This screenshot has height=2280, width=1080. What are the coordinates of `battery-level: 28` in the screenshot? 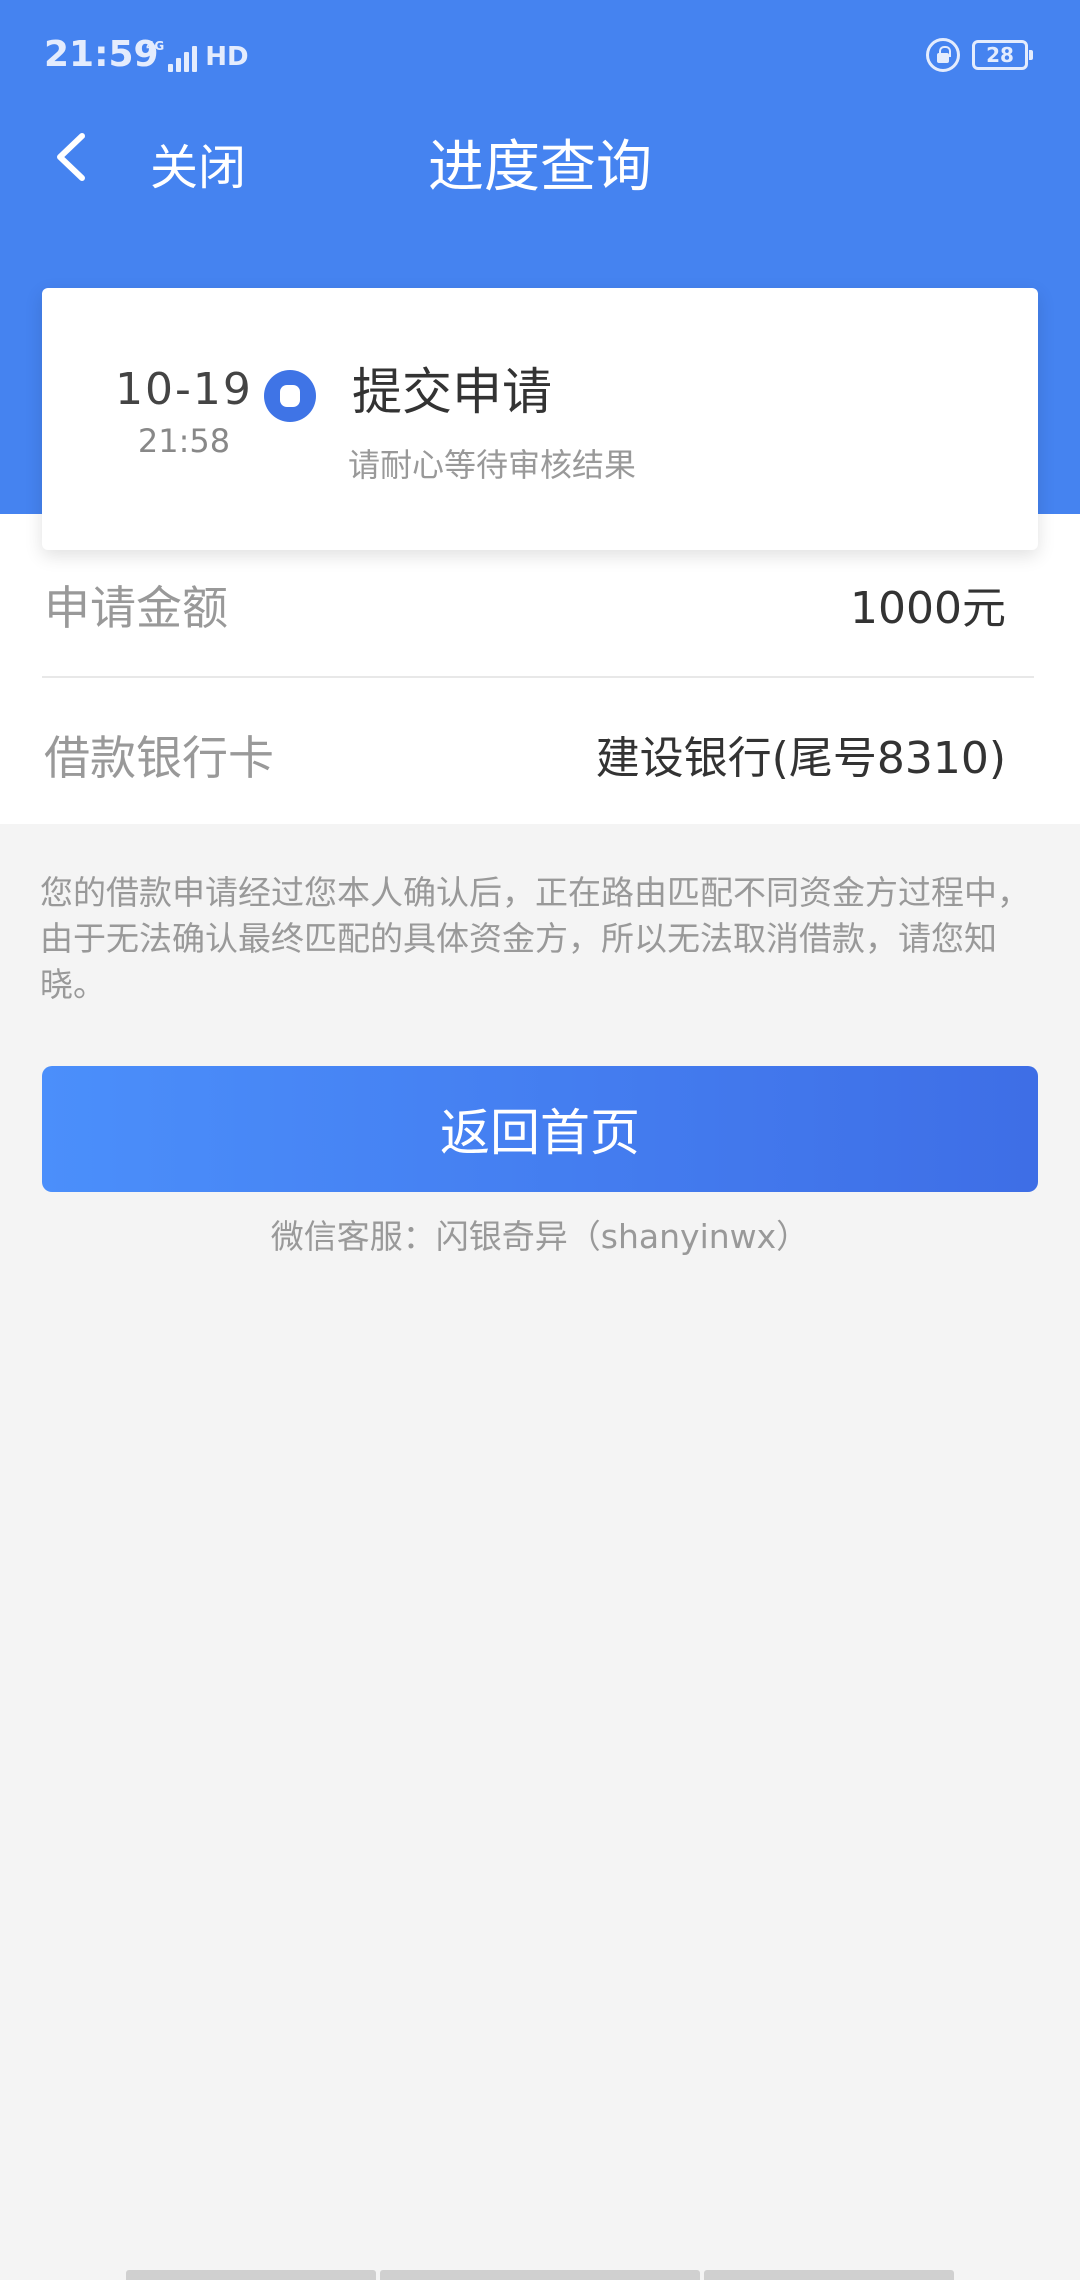 It's located at (1000, 55).